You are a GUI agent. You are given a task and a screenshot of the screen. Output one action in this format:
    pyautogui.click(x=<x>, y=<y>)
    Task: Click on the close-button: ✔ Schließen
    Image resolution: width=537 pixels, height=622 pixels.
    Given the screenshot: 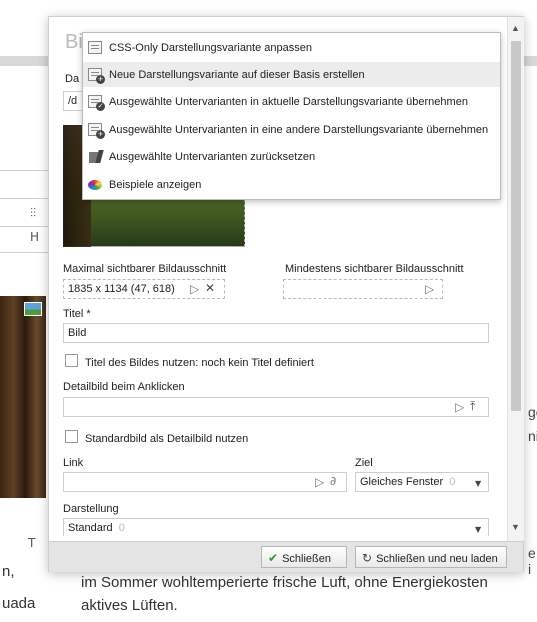 What is the action you would take?
    pyautogui.click(x=304, y=557)
    